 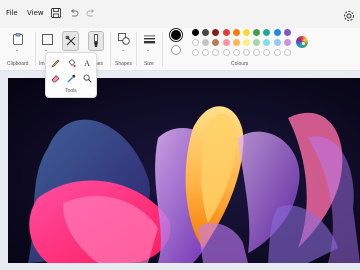 What do you see at coordinates (42, 64) in the screenshot?
I see `group-label-image: Im` at bounding box center [42, 64].